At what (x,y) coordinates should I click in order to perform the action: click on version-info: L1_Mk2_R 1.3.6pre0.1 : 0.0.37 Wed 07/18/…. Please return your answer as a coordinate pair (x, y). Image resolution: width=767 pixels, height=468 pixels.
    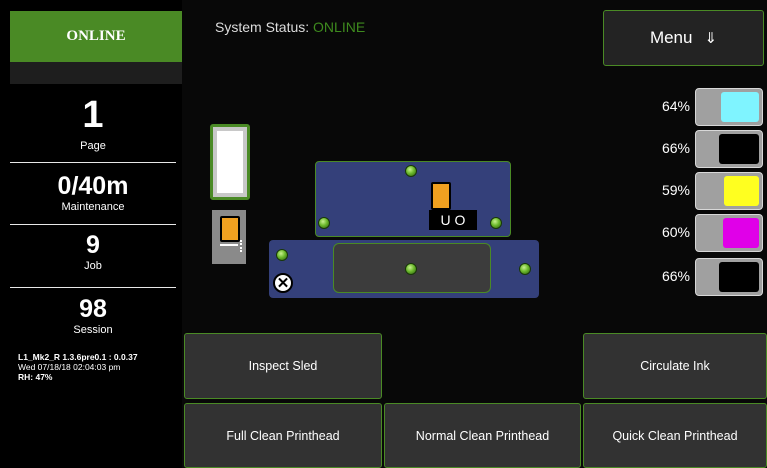
    Looking at the image, I should click on (100, 367).